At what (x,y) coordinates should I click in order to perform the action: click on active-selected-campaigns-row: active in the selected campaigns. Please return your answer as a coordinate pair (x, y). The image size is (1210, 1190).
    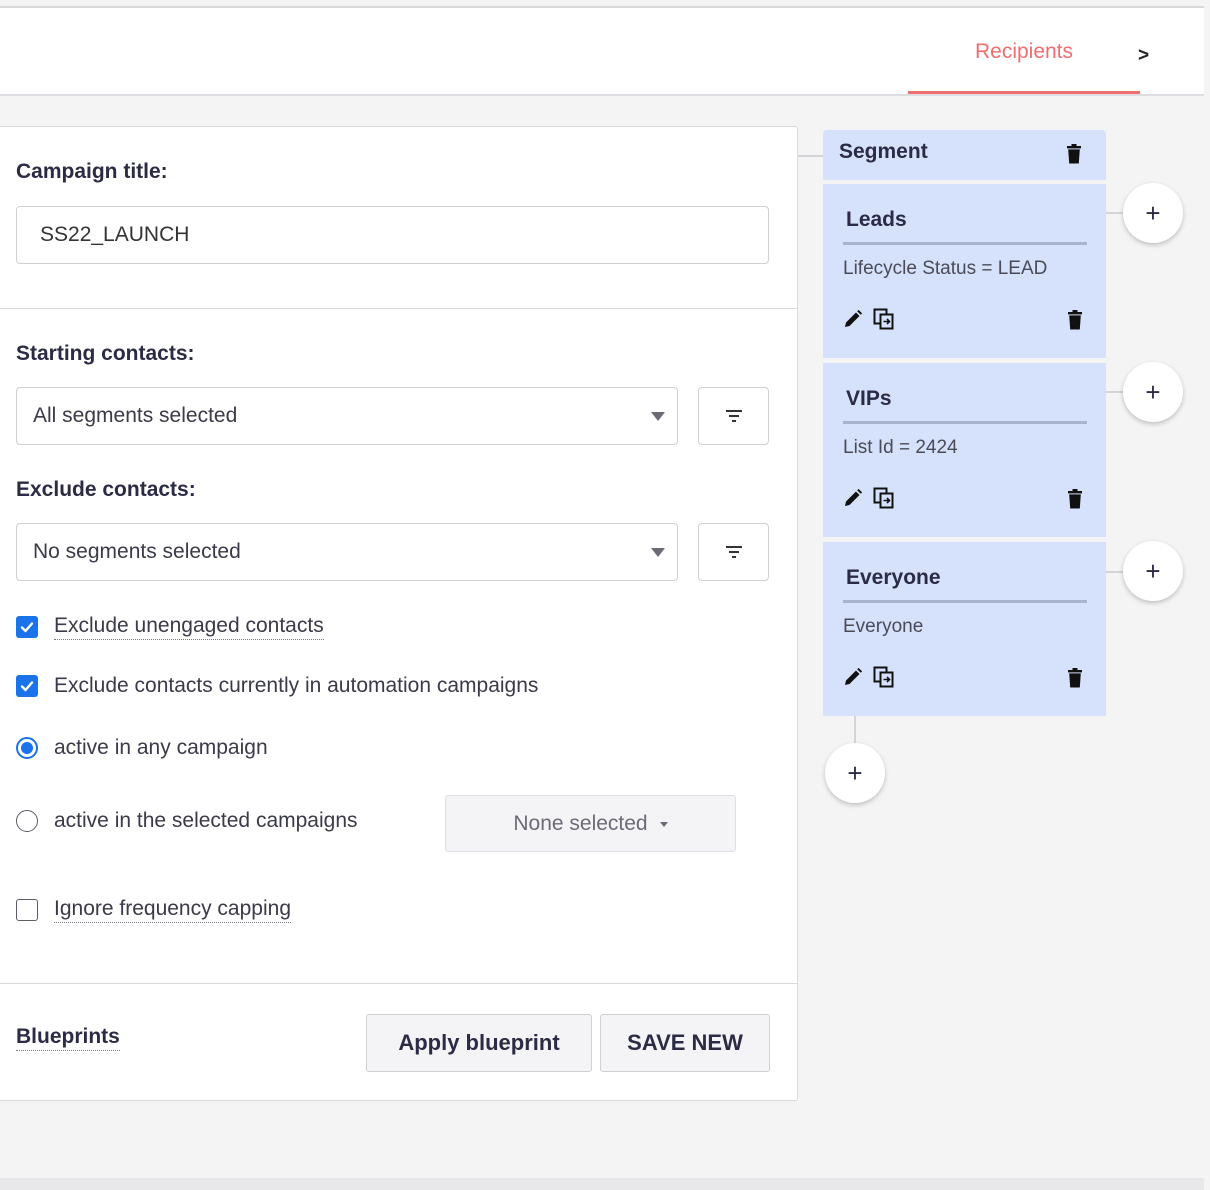
    Looking at the image, I should click on (187, 821).